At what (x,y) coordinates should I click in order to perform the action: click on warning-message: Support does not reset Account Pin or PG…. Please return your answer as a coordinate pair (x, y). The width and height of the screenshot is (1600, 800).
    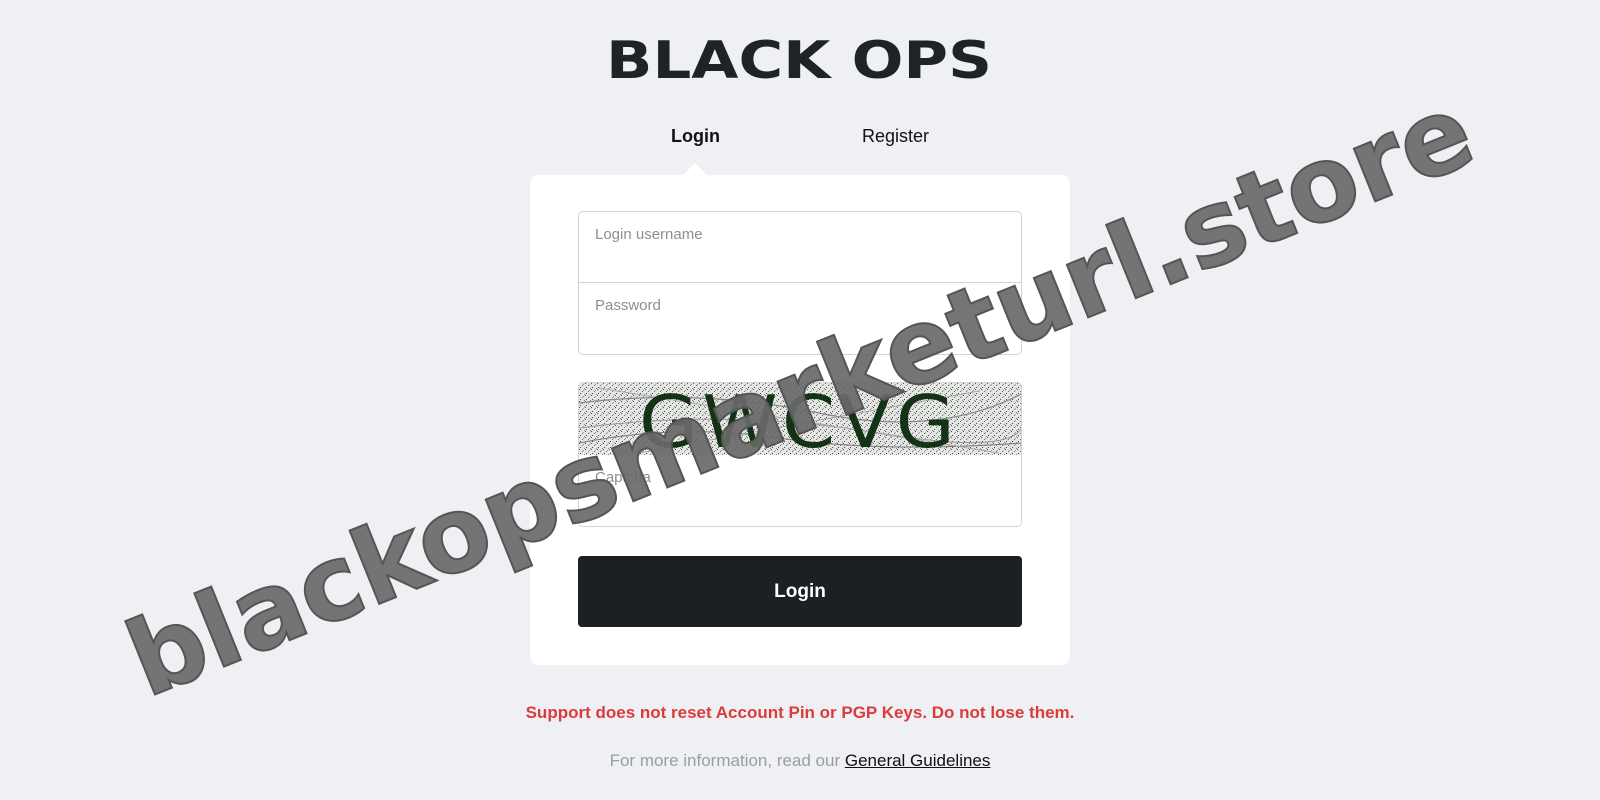
    Looking at the image, I should click on (800, 712).